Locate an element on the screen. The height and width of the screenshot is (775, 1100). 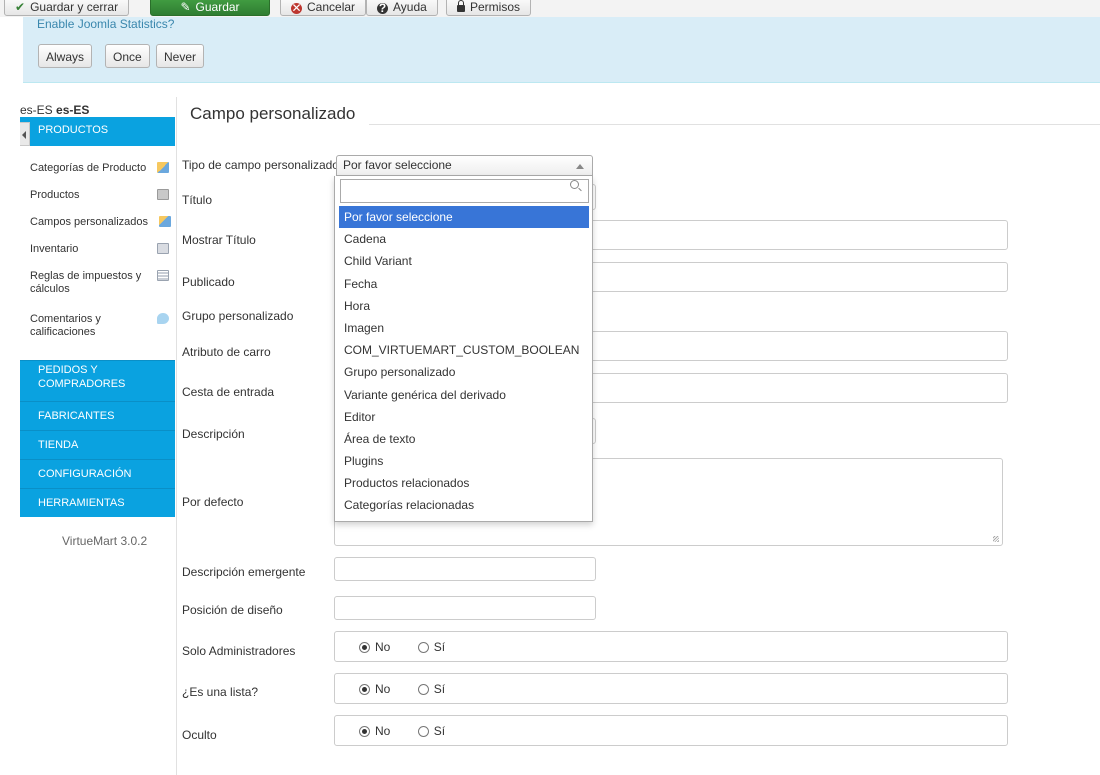
cancel-button: ✕ Cancelar is located at coordinates (323, 8).